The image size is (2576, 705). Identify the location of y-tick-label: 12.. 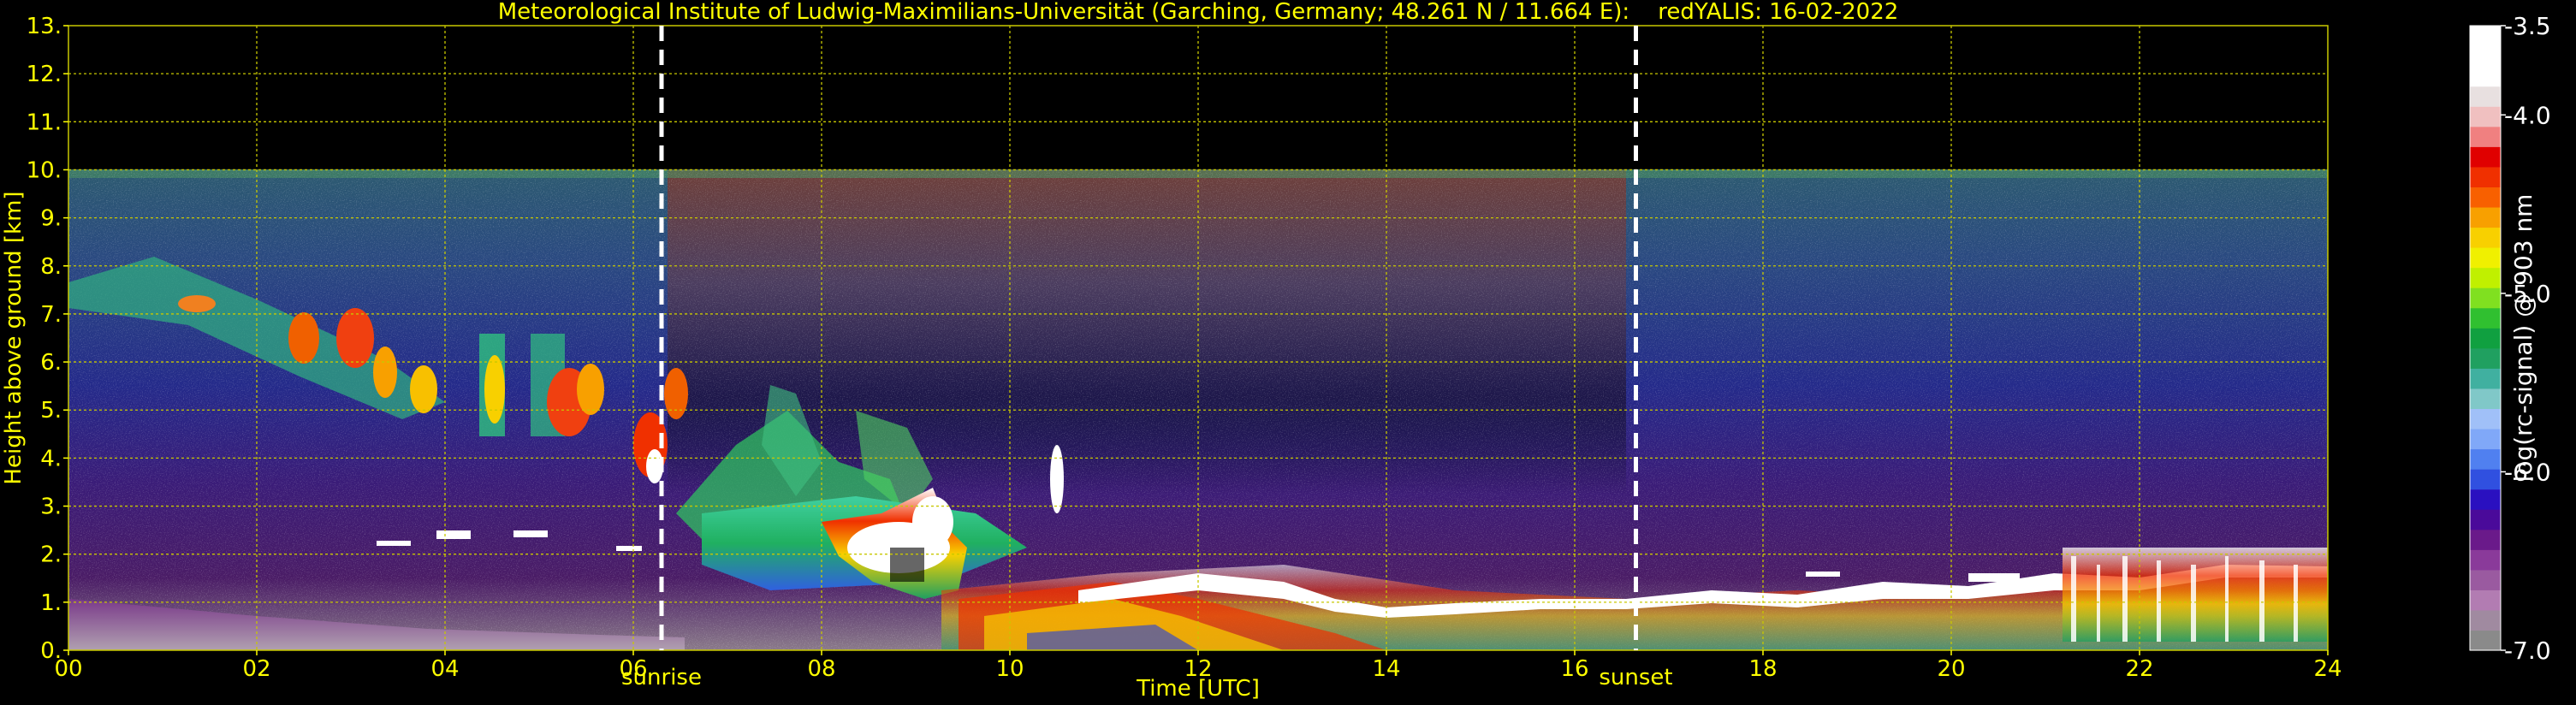
(44, 74).